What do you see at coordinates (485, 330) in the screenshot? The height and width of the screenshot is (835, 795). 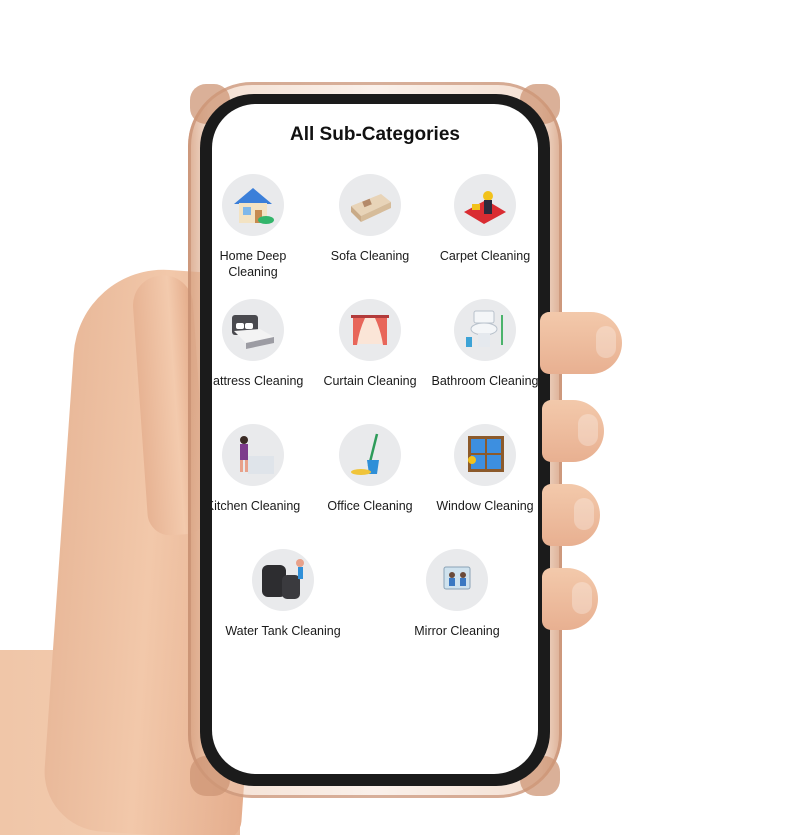 I see `toilet-icon` at bounding box center [485, 330].